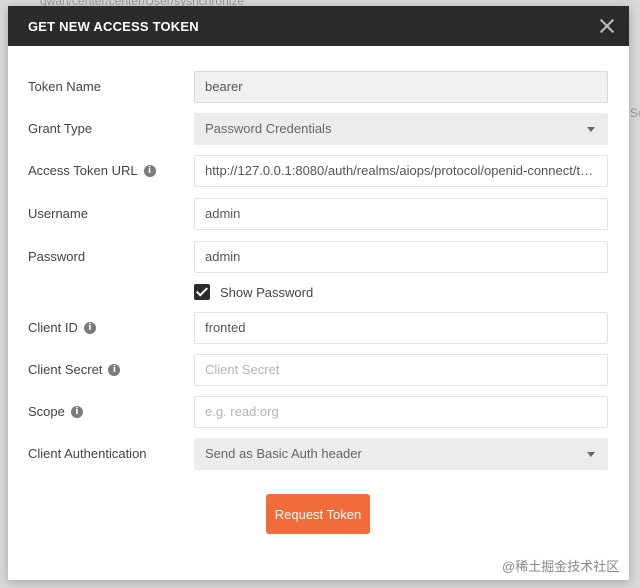 The width and height of the screenshot is (640, 588). What do you see at coordinates (92, 171) in the screenshot?
I see `access-token-url-label: Access Token URL i` at bounding box center [92, 171].